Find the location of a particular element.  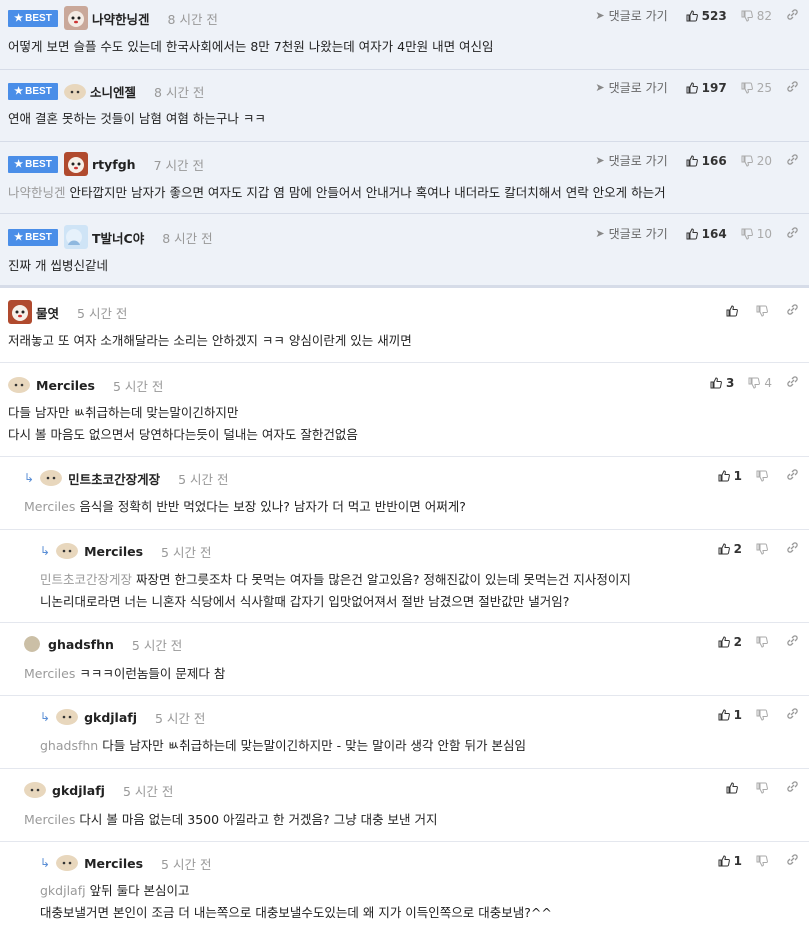

author-name: 물엿 is located at coordinates (47, 312).